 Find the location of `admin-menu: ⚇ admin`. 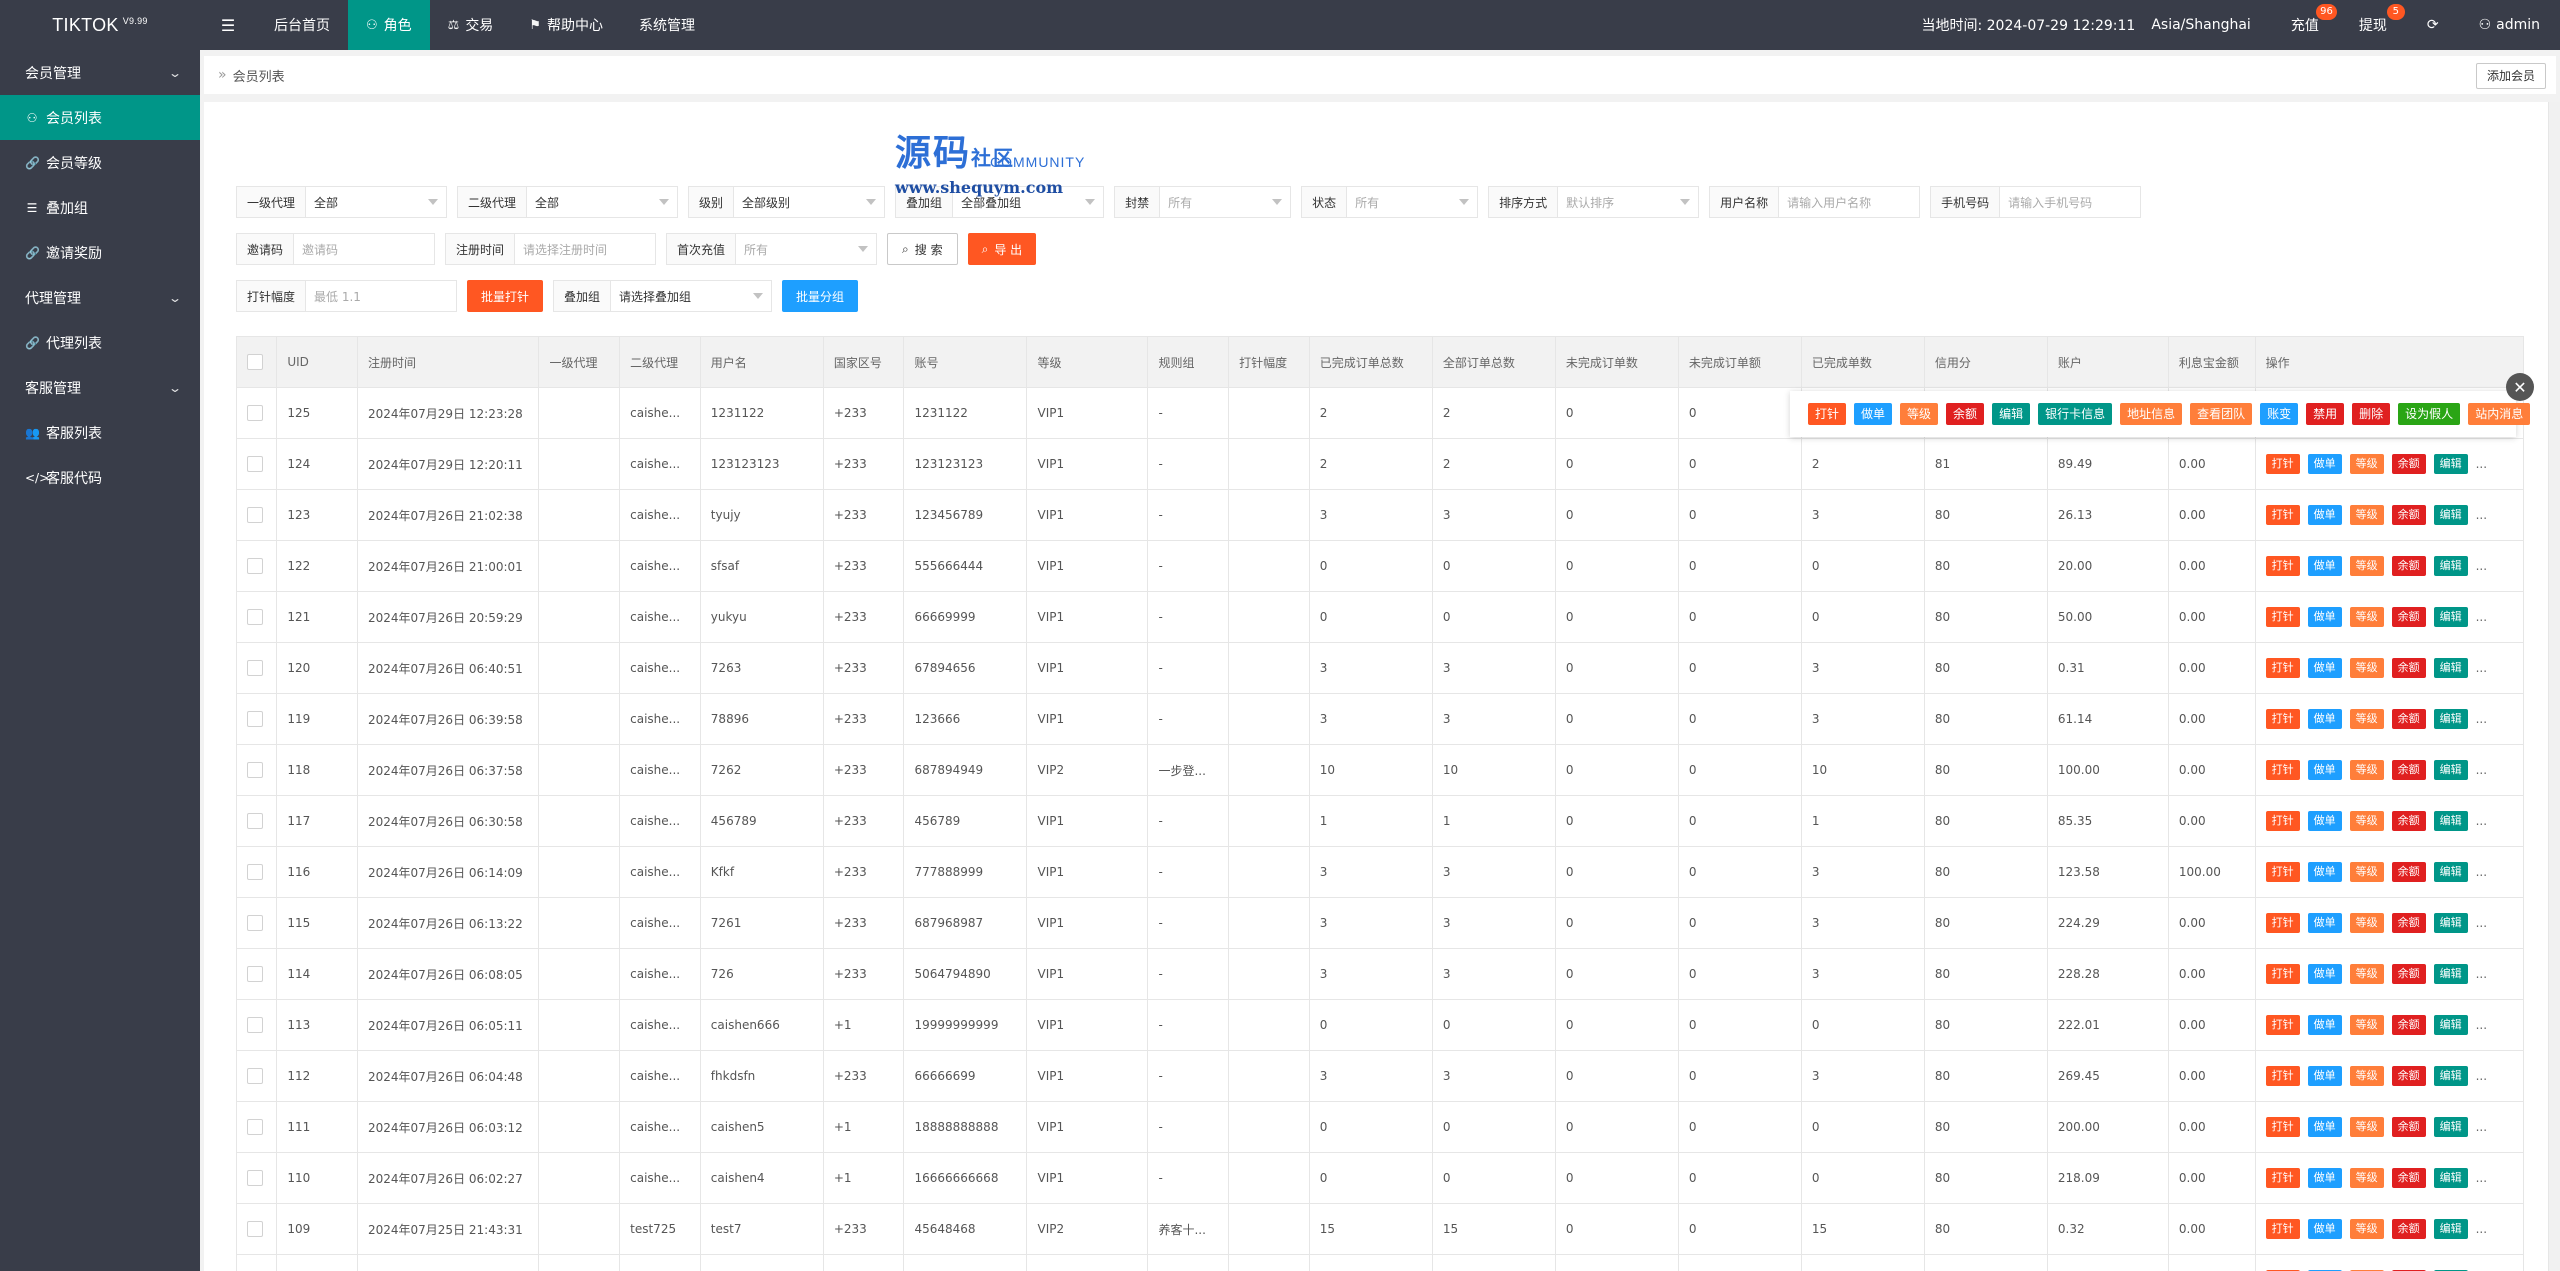

admin-menu: ⚇ admin is located at coordinates (2509, 25).